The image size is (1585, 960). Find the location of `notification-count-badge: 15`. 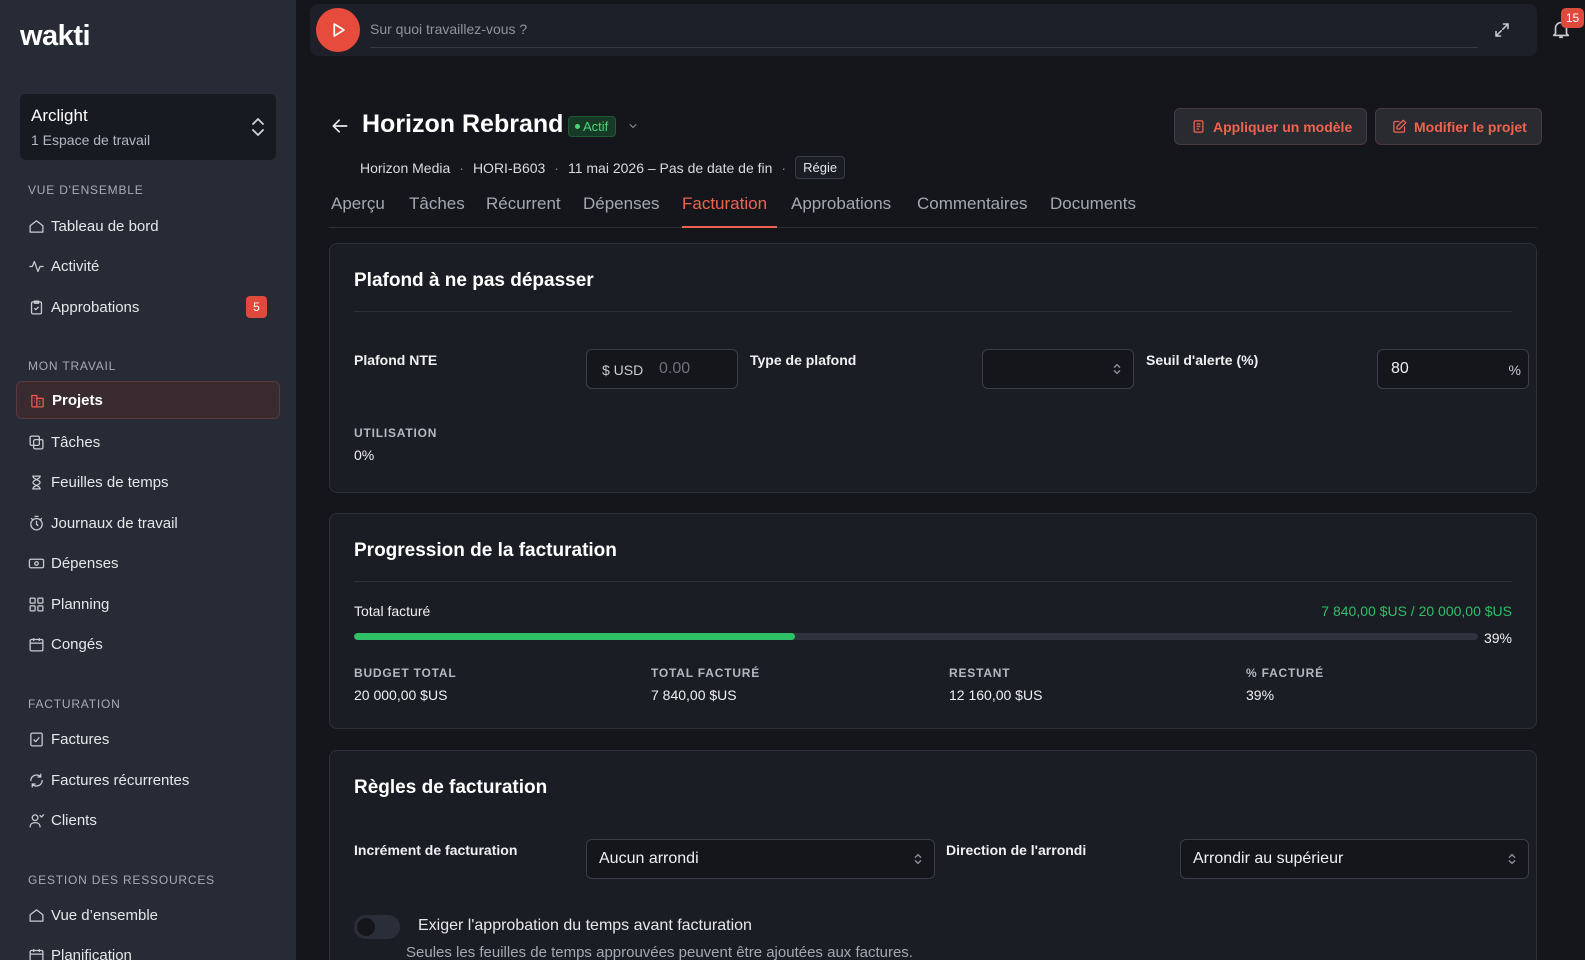

notification-count-badge: 15 is located at coordinates (1572, 18).